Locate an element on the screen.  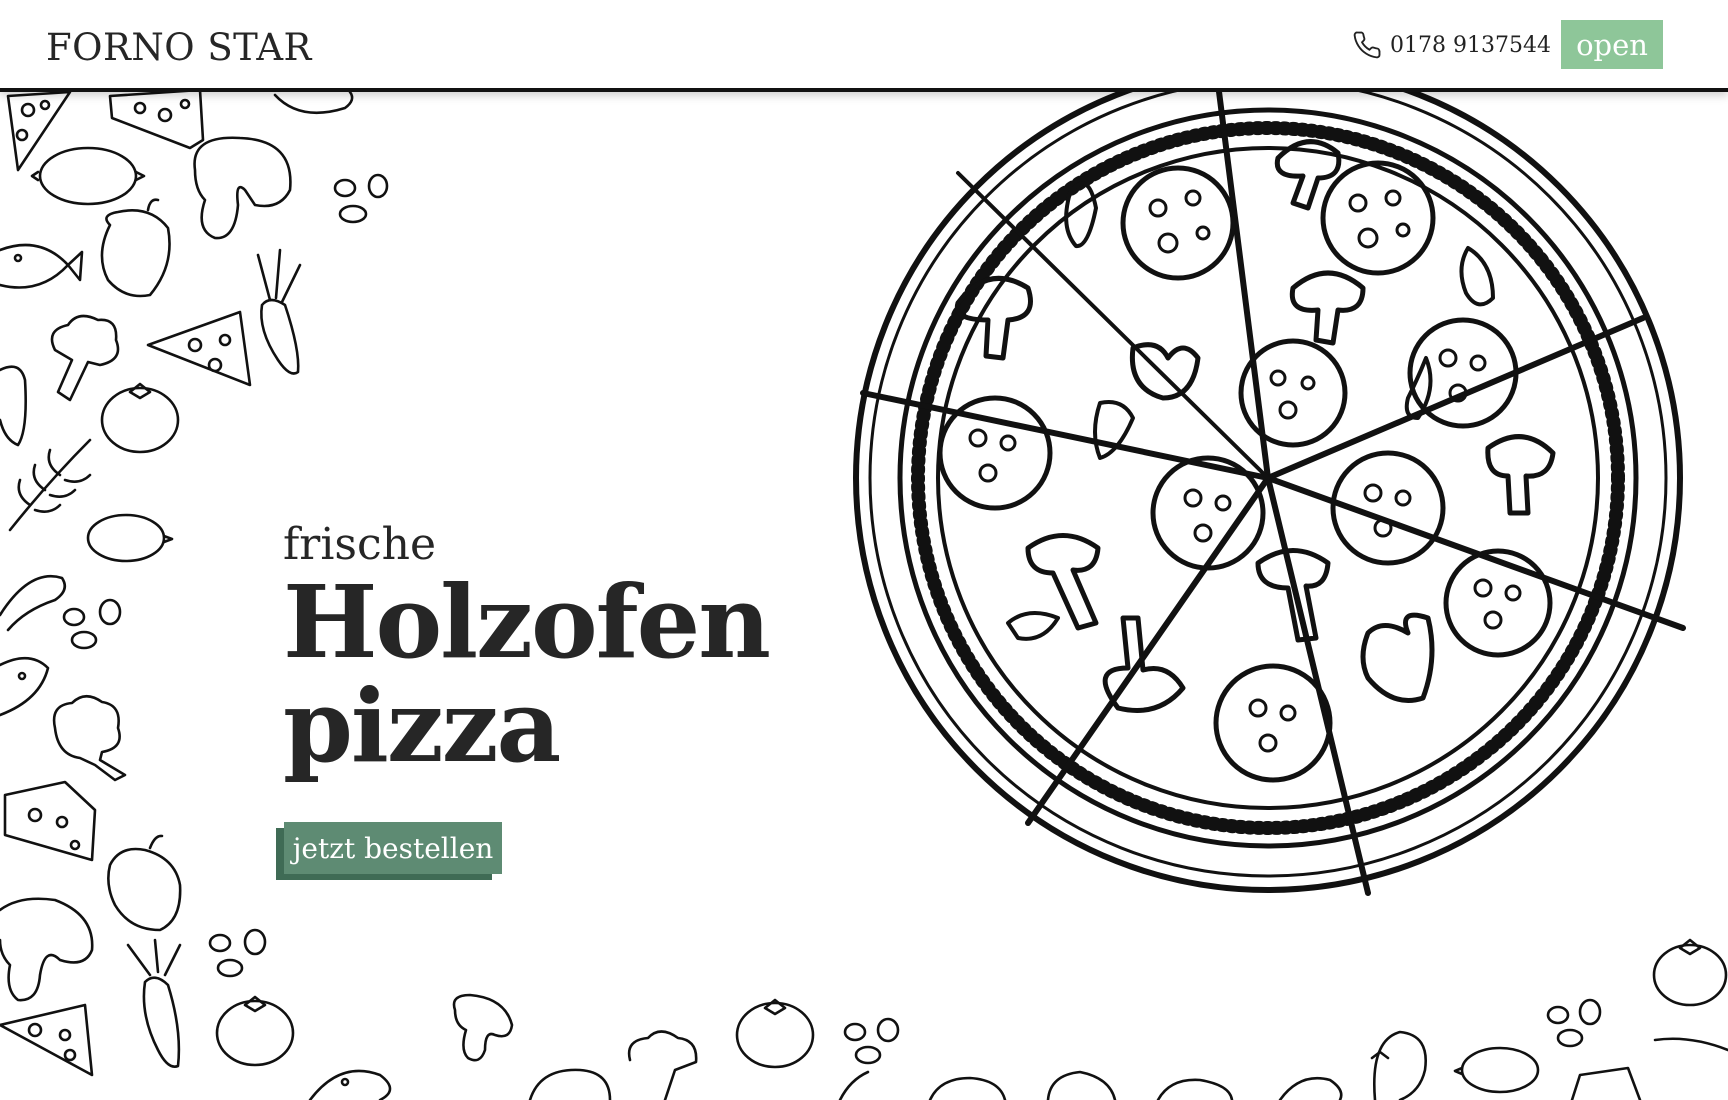
hero-text: frische Holzofen pizza is located at coordinates (527, 652).